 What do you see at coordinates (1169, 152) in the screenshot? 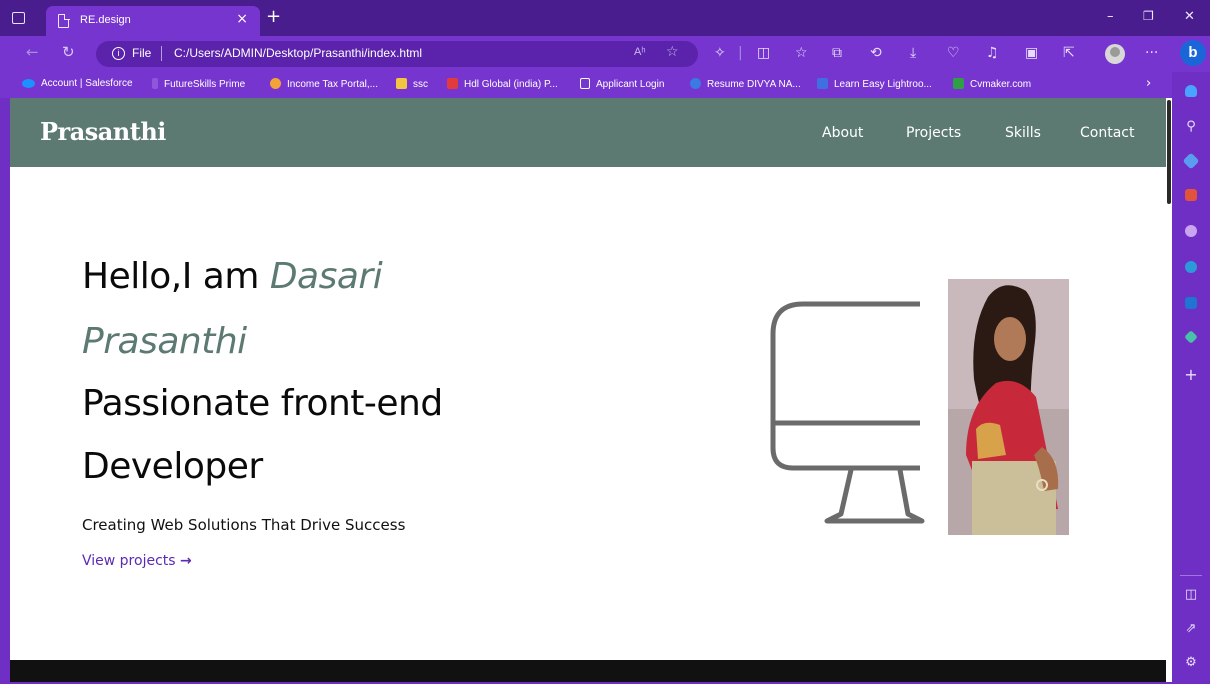
I see `scrollbar-thumb` at bounding box center [1169, 152].